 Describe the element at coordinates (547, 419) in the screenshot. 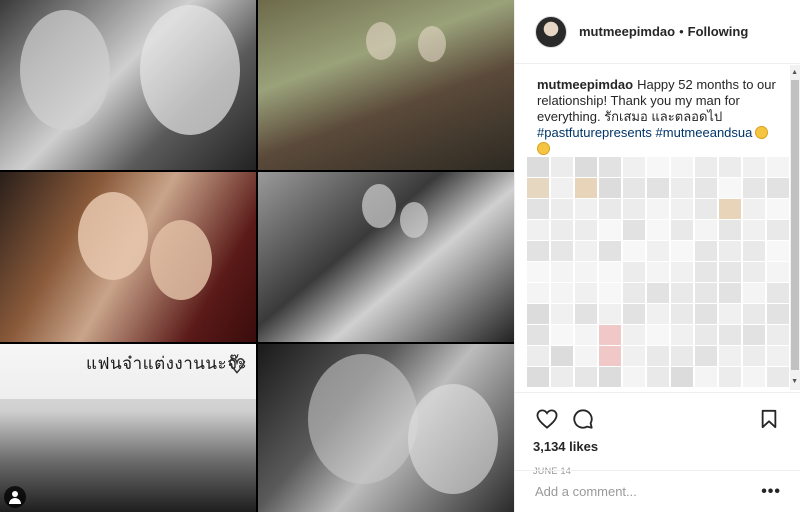

I see `heart-icon` at that location.